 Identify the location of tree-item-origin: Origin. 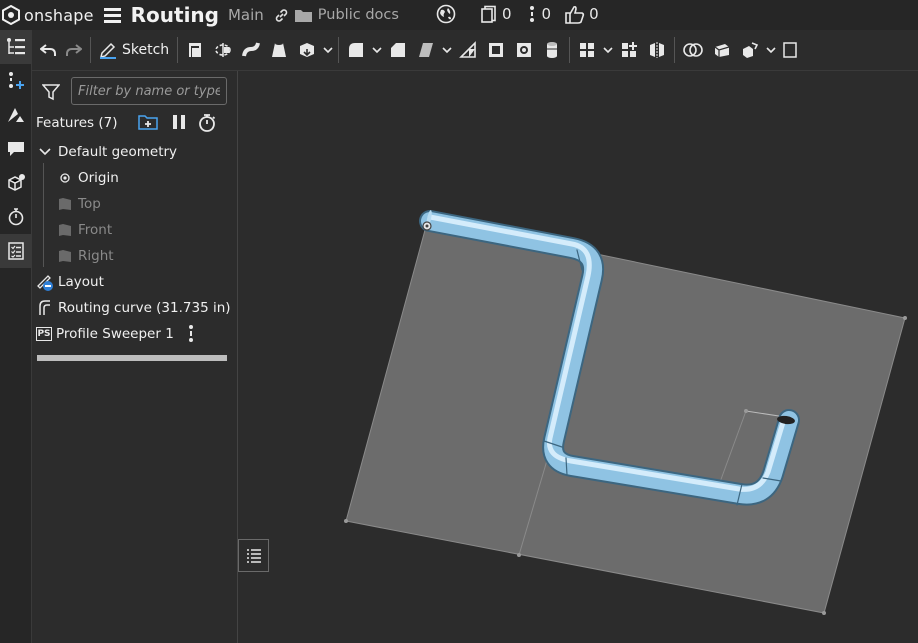
(134, 178).